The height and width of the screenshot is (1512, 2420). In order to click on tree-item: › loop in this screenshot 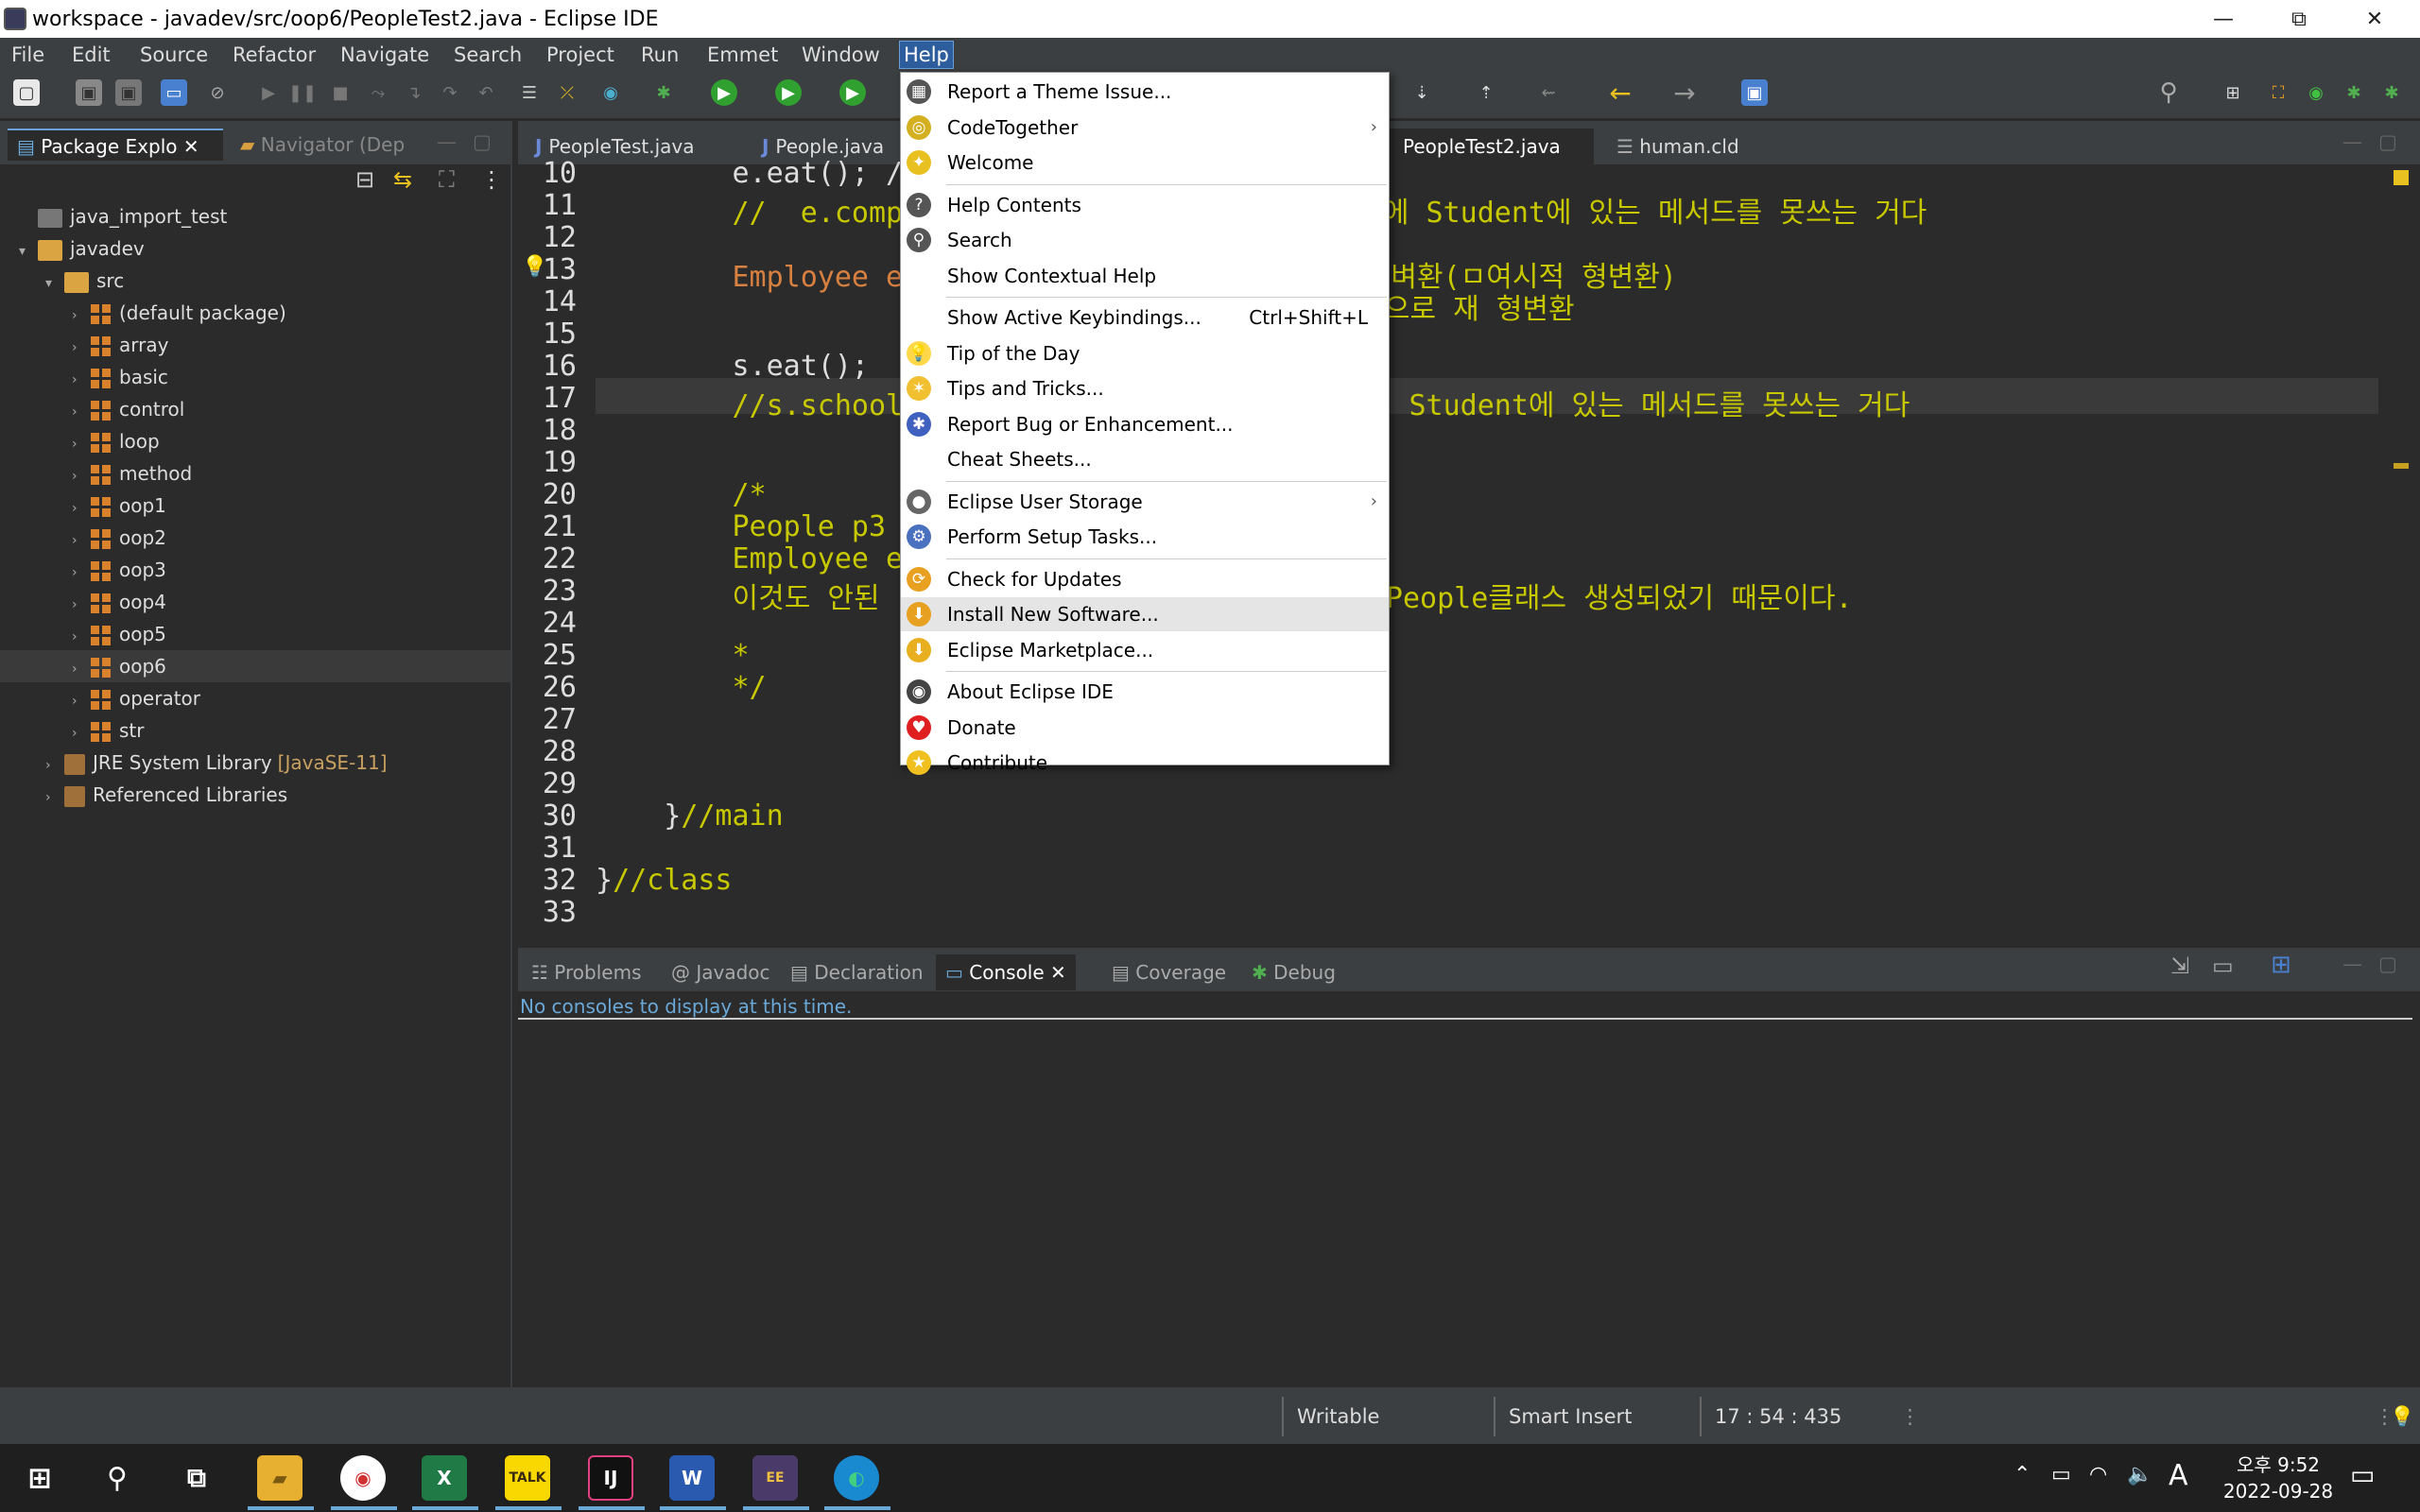, I will do `click(255, 441)`.